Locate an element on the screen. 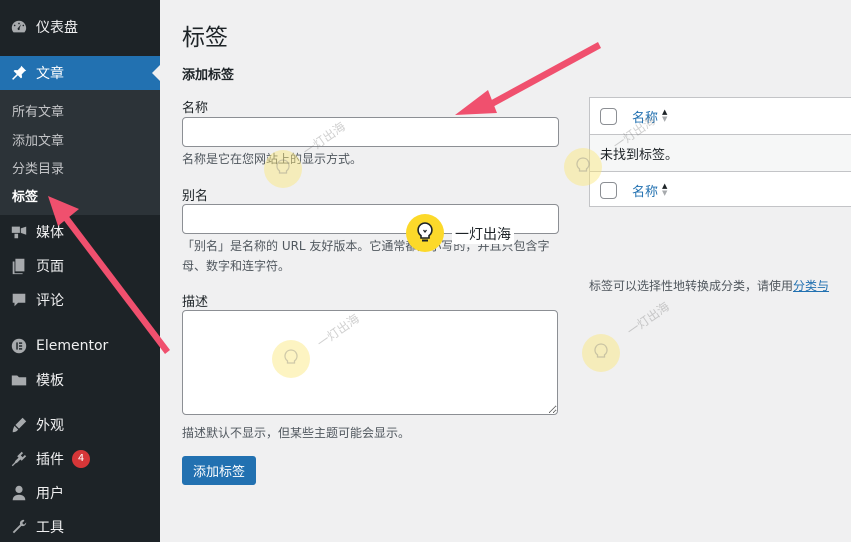 This screenshot has width=851, height=542. name-label: 名称 is located at coordinates (195, 108).